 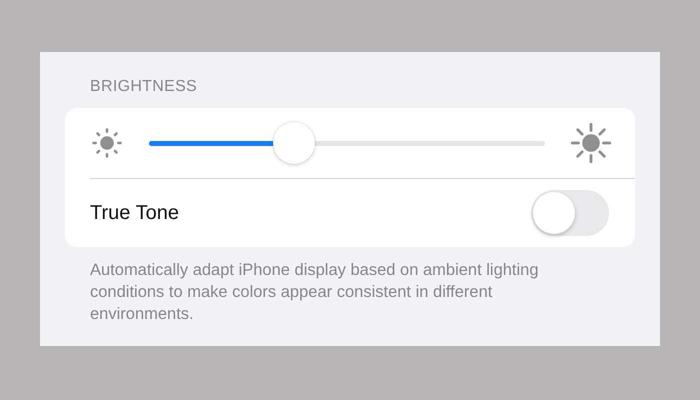 I want to click on true-tone-toggle, so click(x=570, y=213).